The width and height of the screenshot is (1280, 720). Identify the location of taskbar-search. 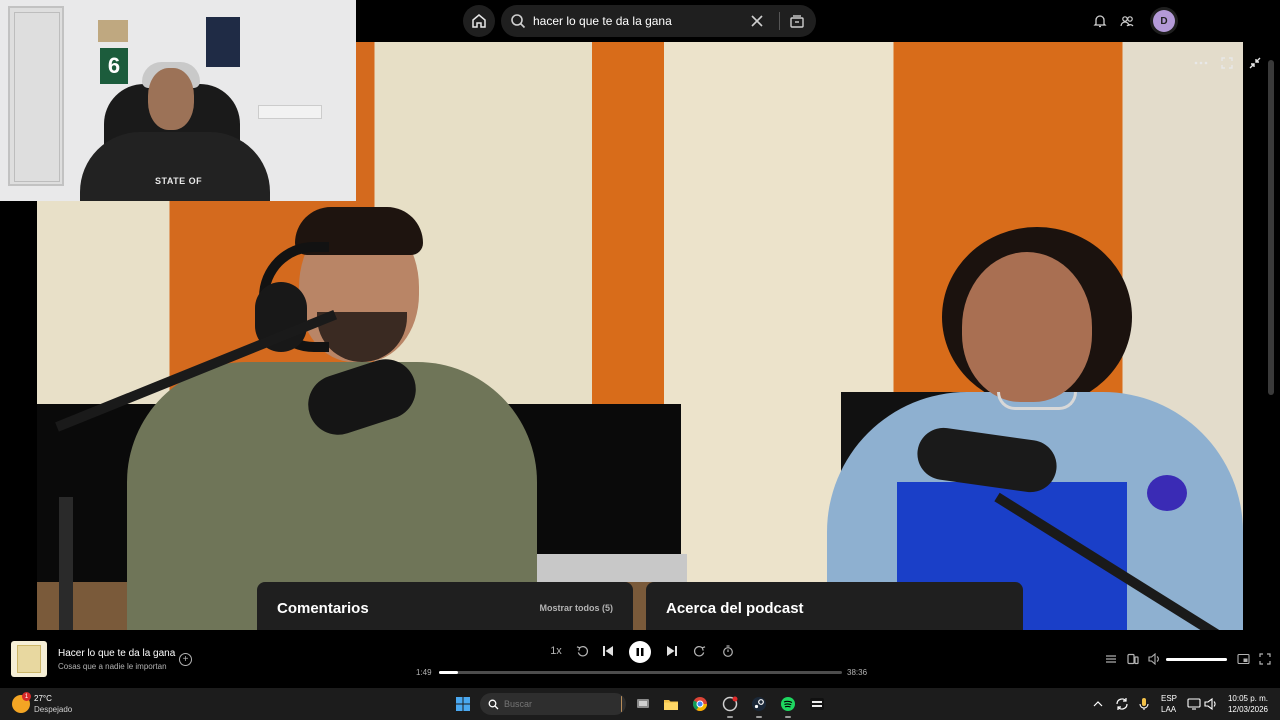
(553, 704).